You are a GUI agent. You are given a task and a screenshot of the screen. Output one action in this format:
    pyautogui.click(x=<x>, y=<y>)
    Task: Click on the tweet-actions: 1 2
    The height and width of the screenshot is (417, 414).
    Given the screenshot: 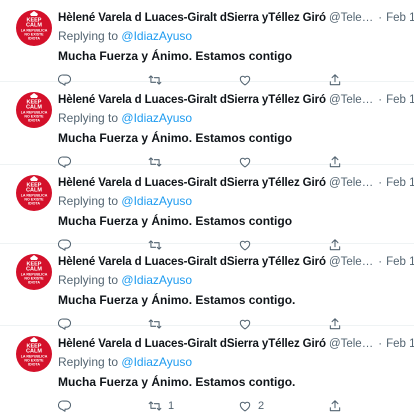 What is the action you would take?
    pyautogui.click(x=230, y=408)
    